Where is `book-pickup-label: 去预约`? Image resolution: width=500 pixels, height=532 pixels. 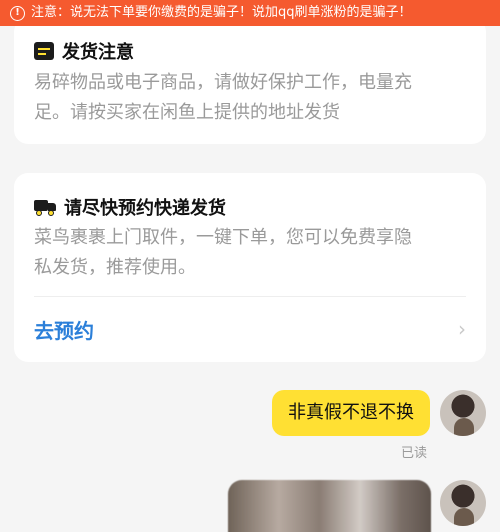 book-pickup-label: 去预约 is located at coordinates (64, 330).